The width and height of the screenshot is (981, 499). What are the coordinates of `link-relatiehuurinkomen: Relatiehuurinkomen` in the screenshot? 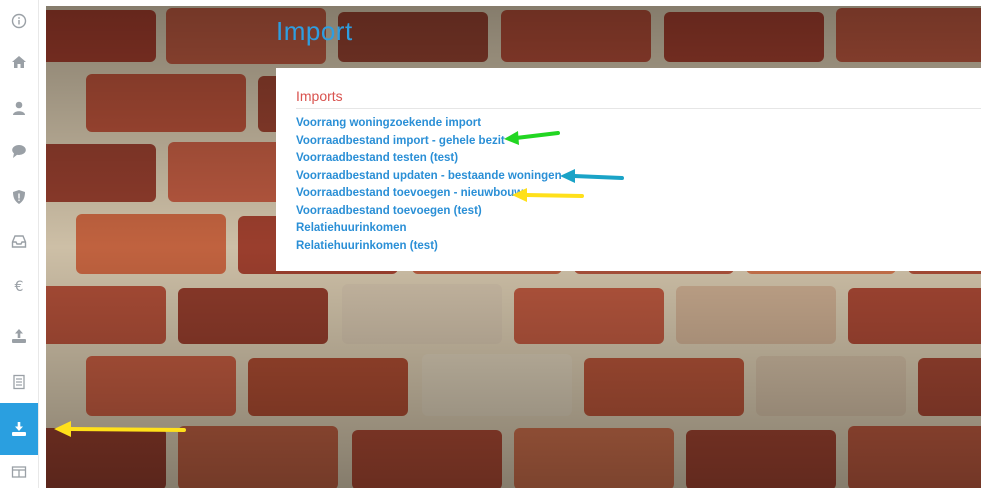 It's located at (429, 229).